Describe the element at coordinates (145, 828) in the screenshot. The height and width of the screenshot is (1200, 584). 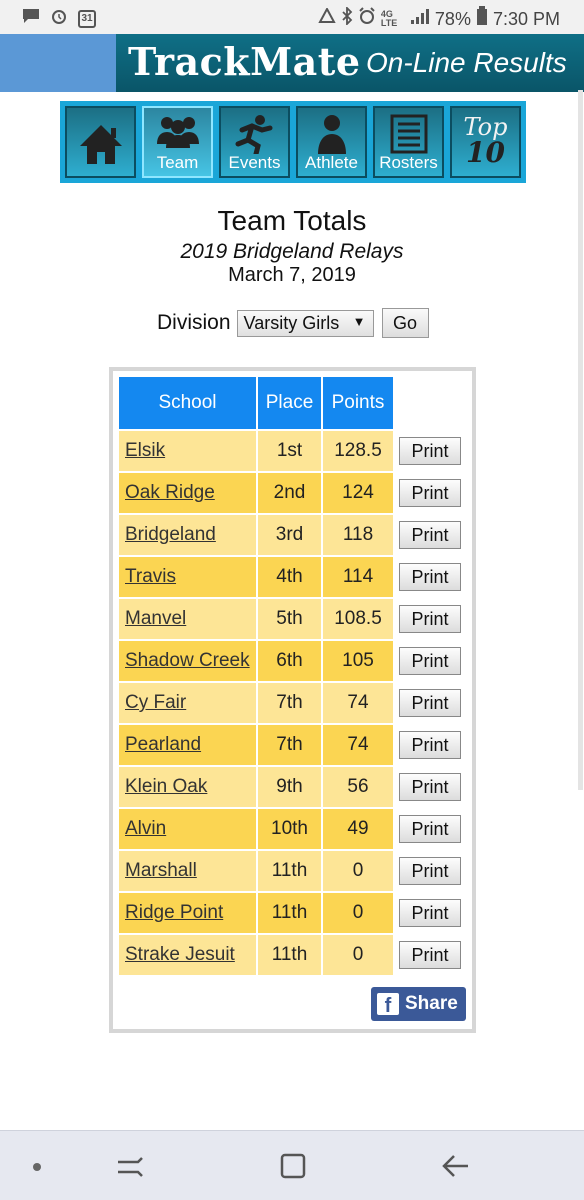
I see `school-link: Alvin` at that location.